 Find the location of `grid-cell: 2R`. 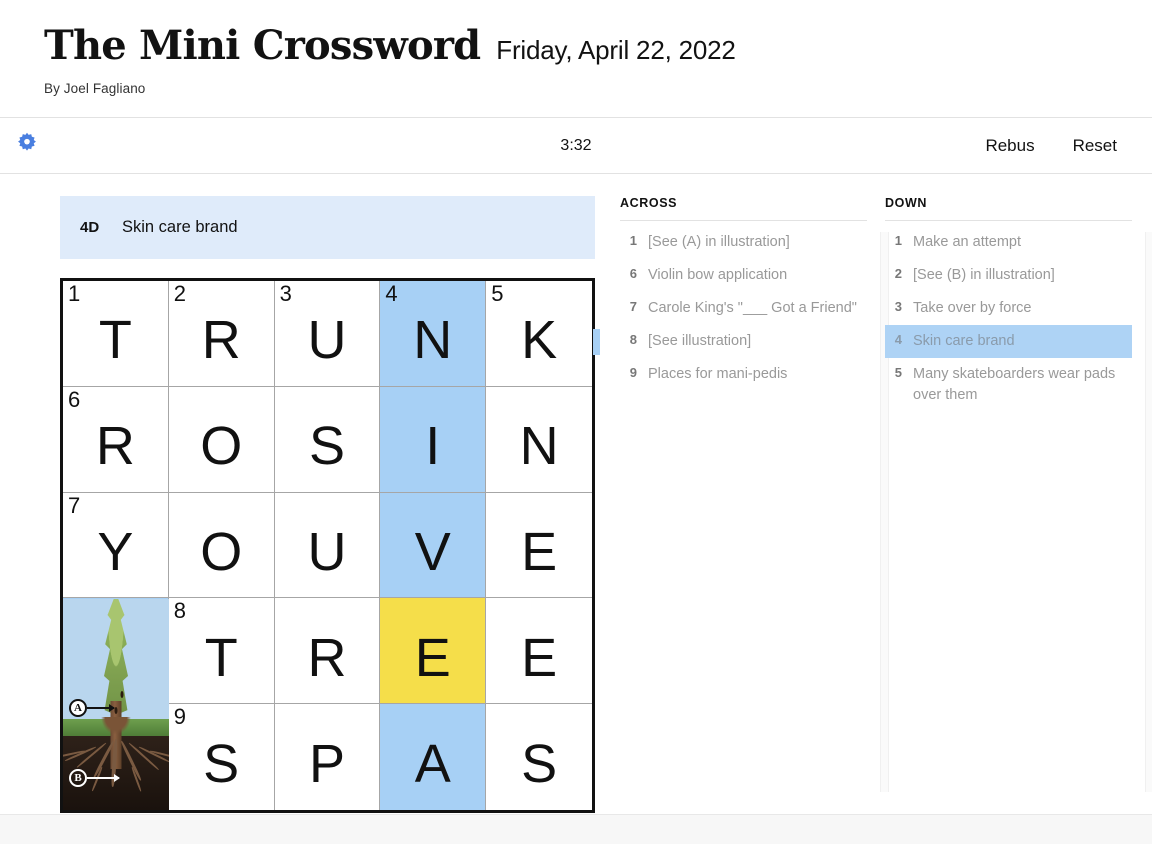

grid-cell: 2R is located at coordinates (221, 334).